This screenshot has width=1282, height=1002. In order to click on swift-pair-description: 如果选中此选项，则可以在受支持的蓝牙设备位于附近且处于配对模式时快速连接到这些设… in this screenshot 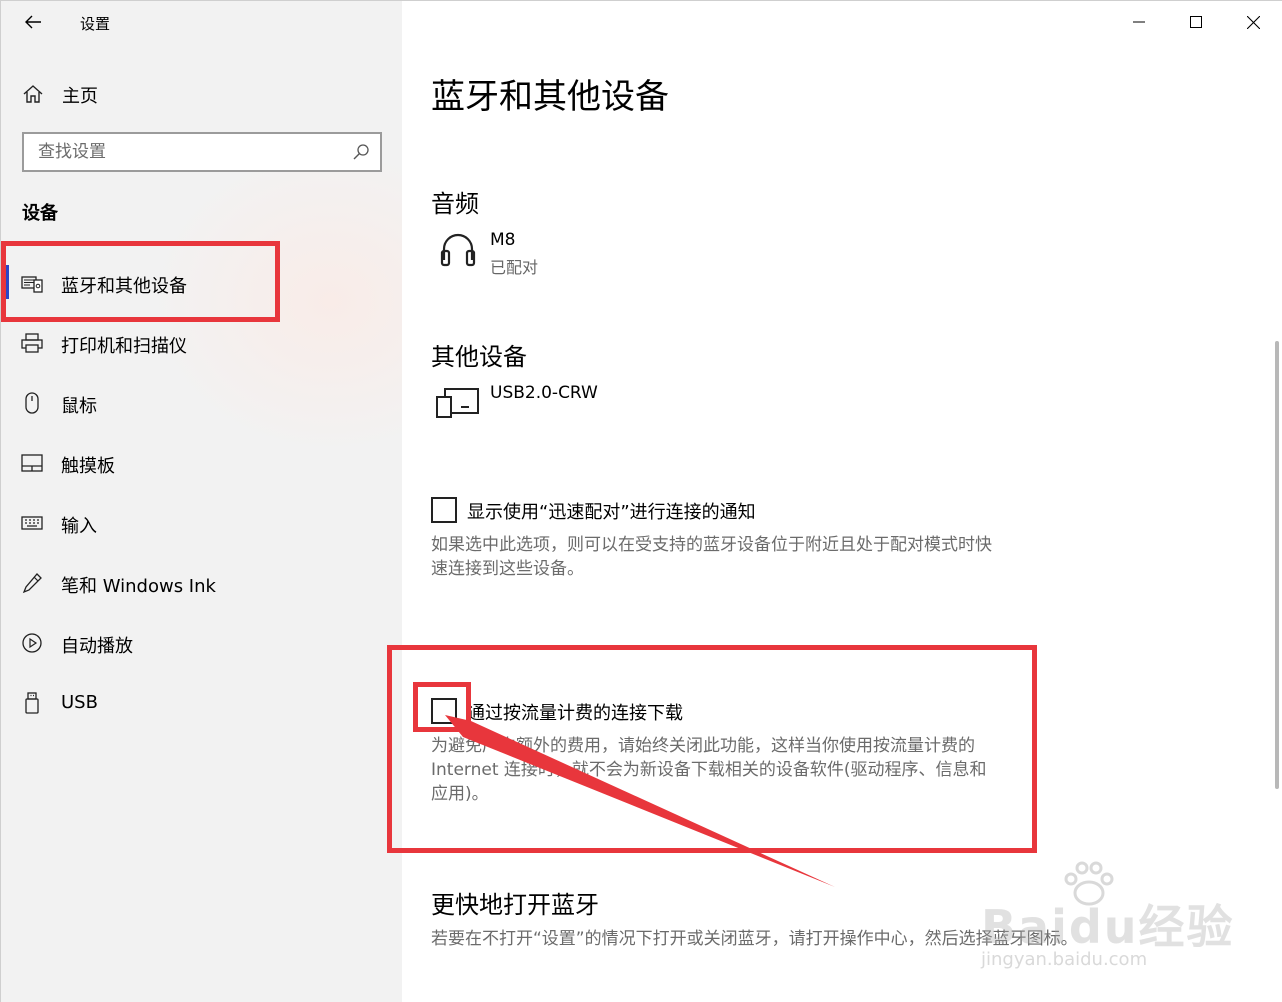, I will do `click(711, 557)`.